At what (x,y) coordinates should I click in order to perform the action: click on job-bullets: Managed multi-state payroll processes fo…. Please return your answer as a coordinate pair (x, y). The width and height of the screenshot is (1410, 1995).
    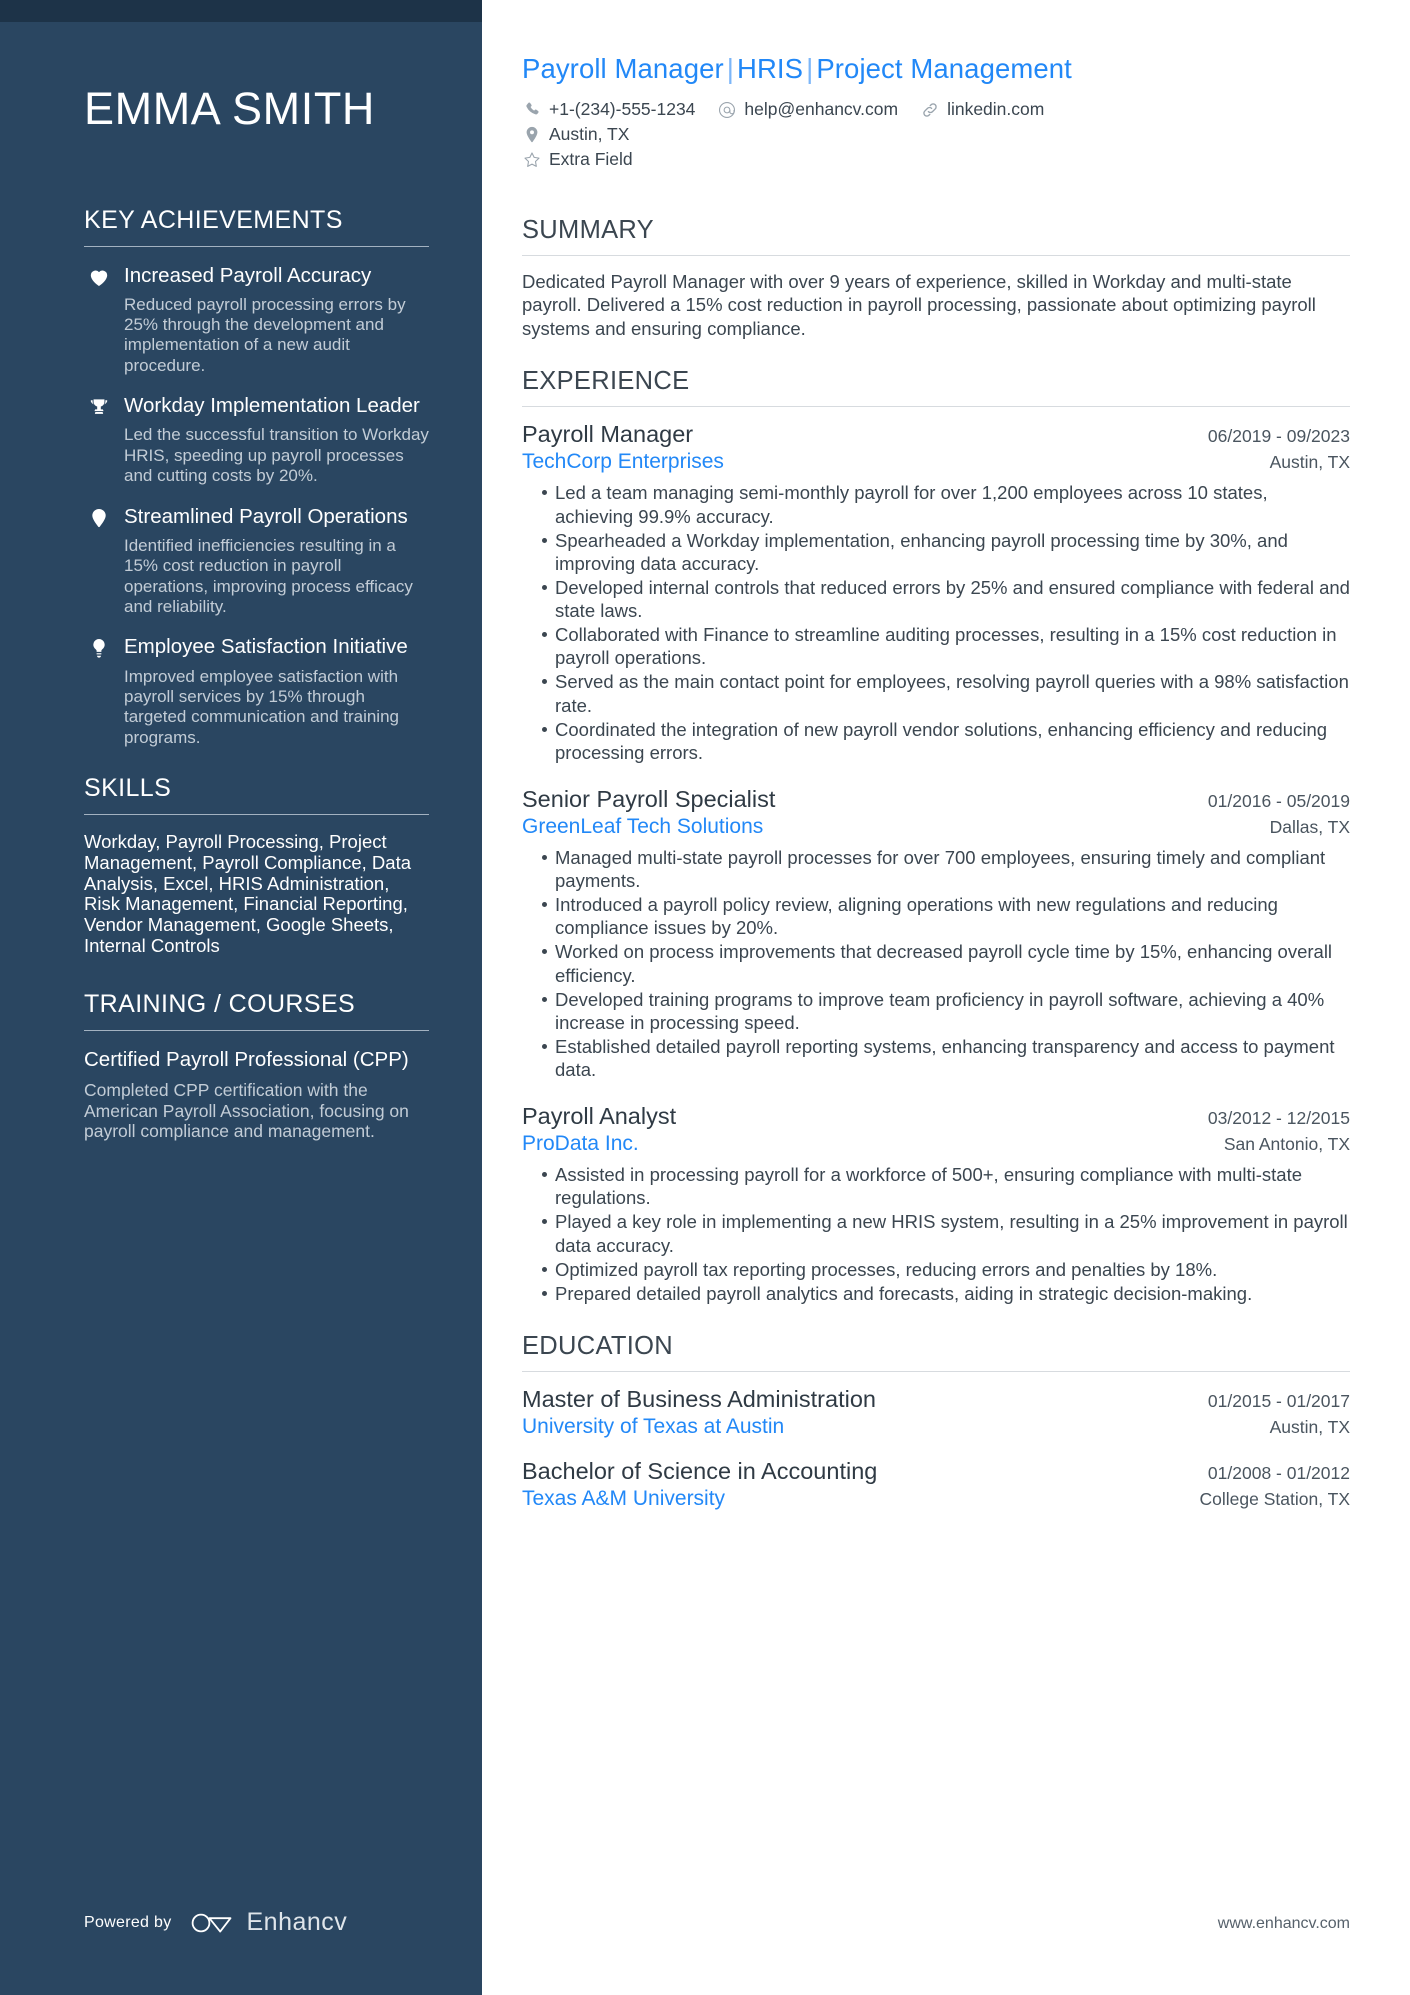
    Looking at the image, I should click on (936, 963).